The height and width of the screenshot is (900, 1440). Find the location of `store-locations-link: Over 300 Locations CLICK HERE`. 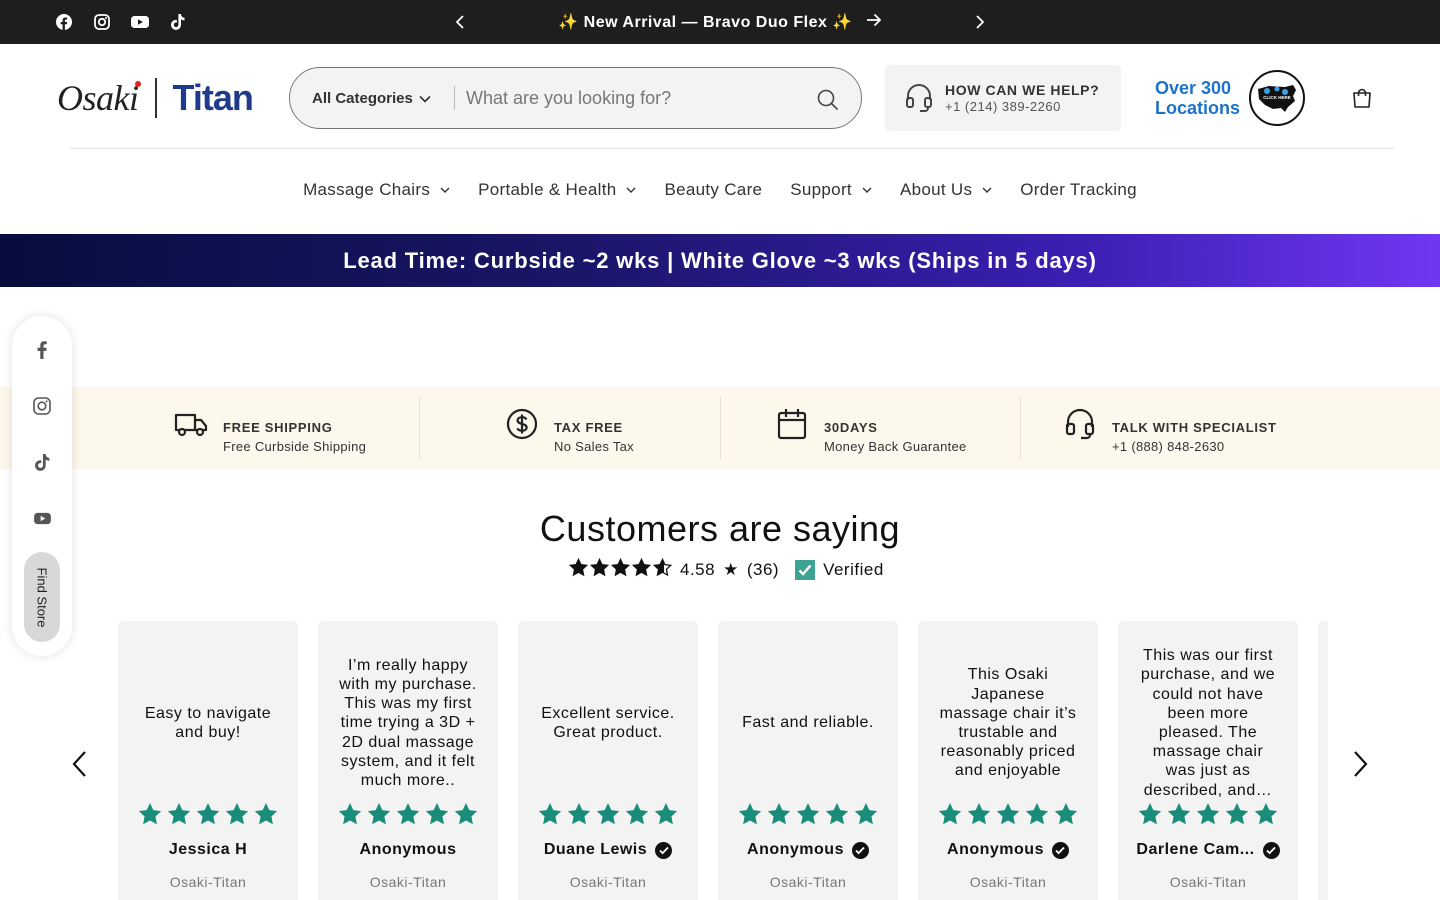

store-locations-link: Over 300 Locations CLICK HERE is located at coordinates (1231, 99).